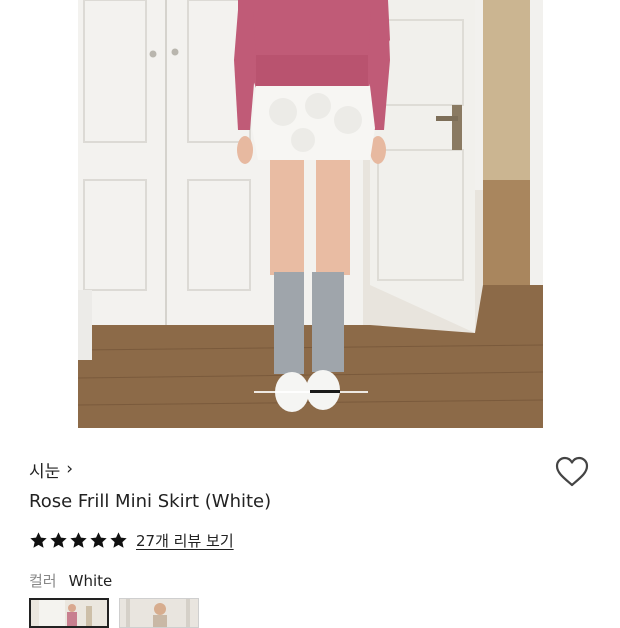 The height and width of the screenshot is (628, 620). Describe the element at coordinates (45, 472) in the screenshot. I see `brand-name: 시눈` at that location.